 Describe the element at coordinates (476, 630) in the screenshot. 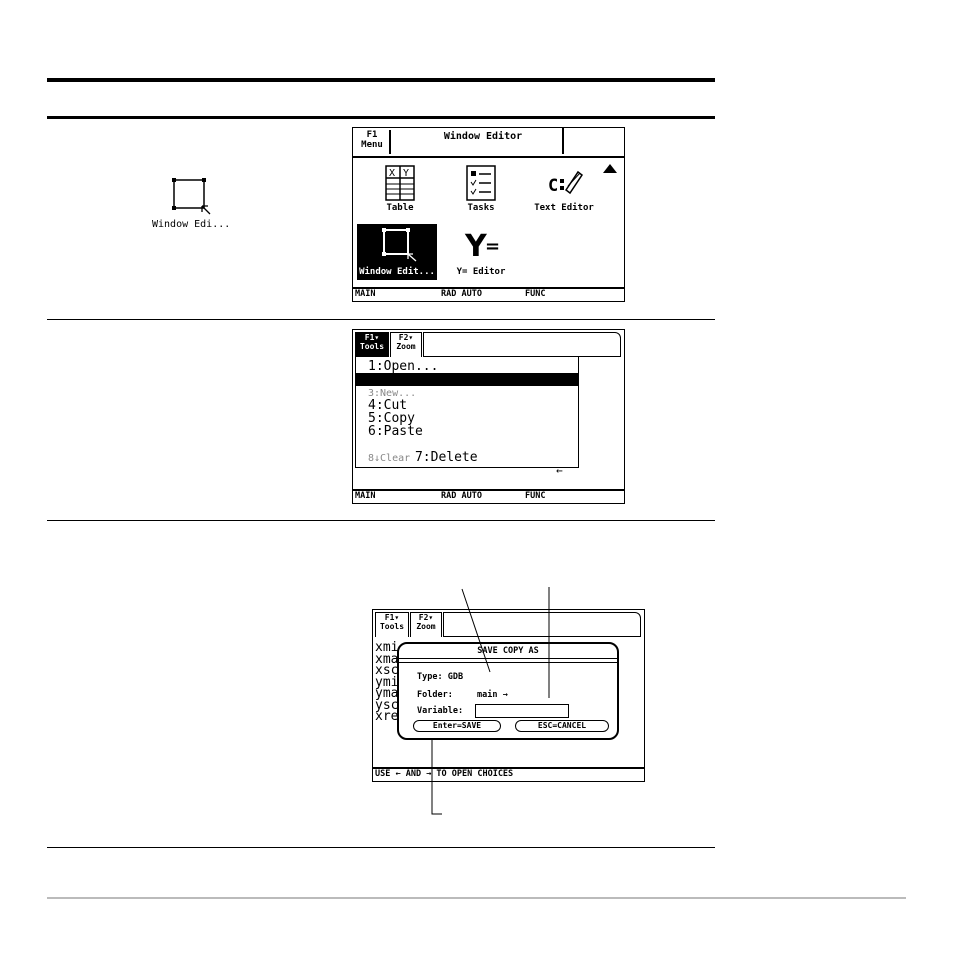

I see `callout-line-type` at that location.